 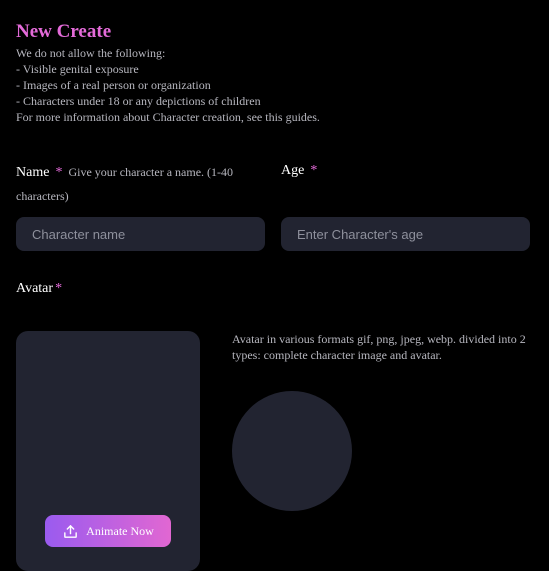 What do you see at coordinates (71, 531) in the screenshot?
I see `upload-icon` at bounding box center [71, 531].